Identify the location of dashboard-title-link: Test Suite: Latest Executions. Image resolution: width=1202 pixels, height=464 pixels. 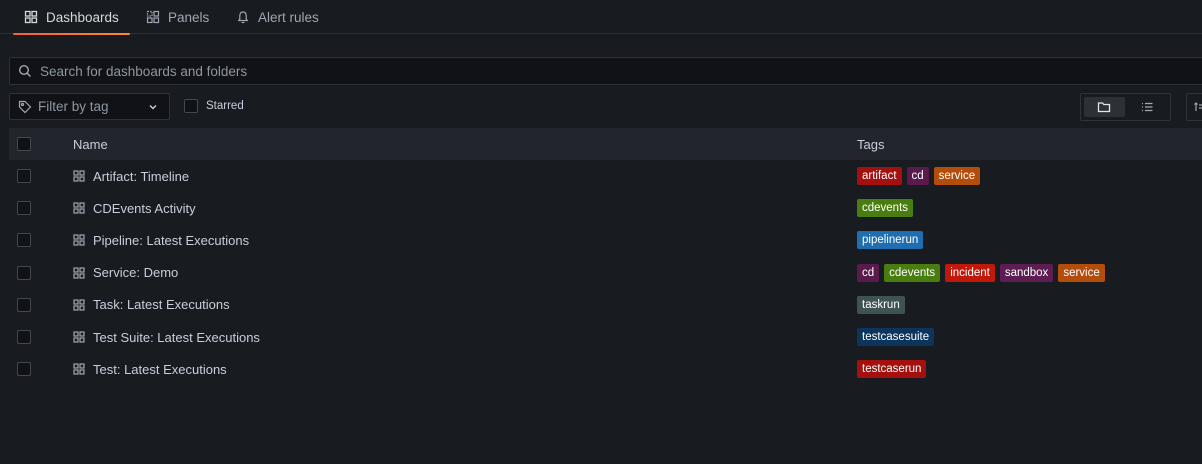
(176, 337).